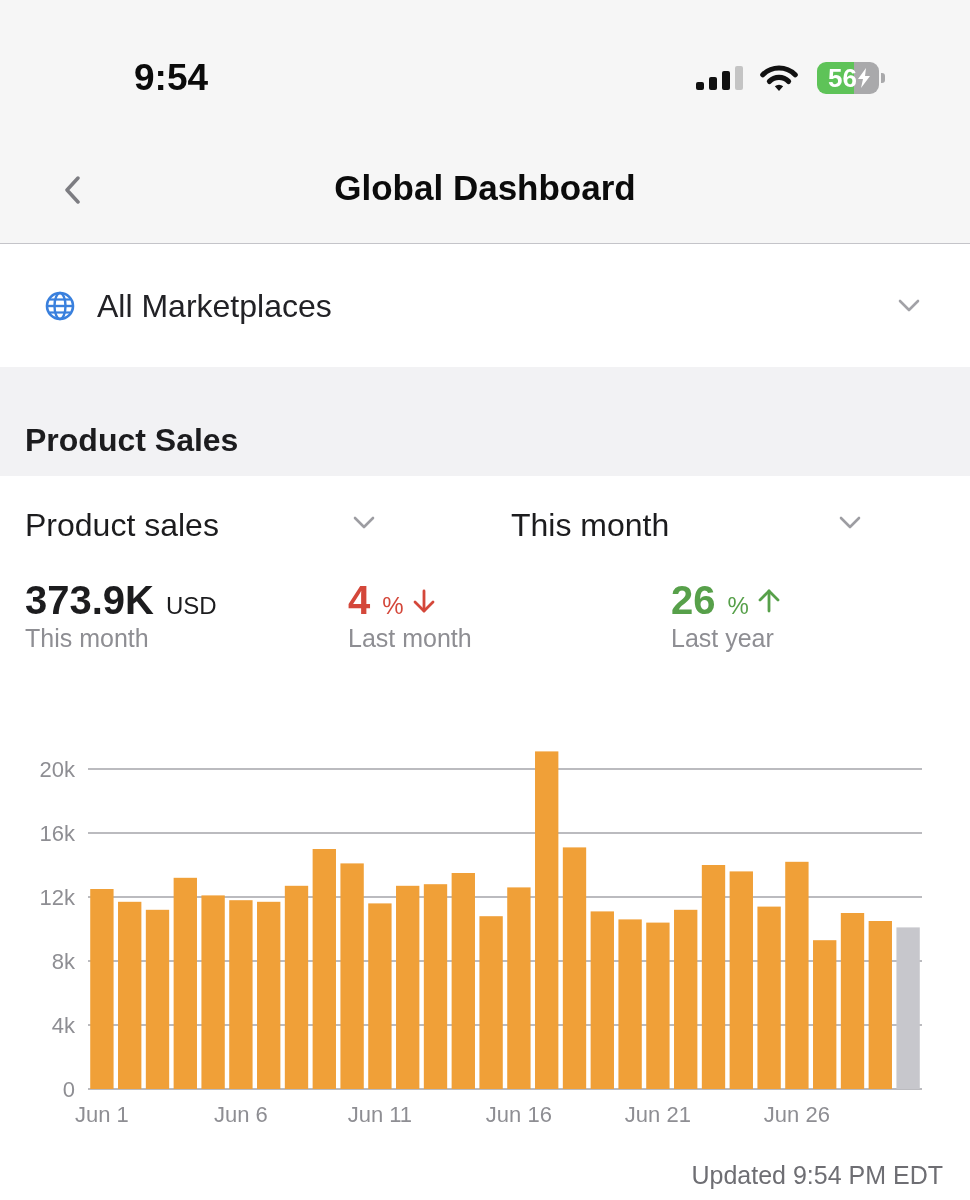 This screenshot has width=970, height=1200. I want to click on wifi-icon, so click(779, 78).